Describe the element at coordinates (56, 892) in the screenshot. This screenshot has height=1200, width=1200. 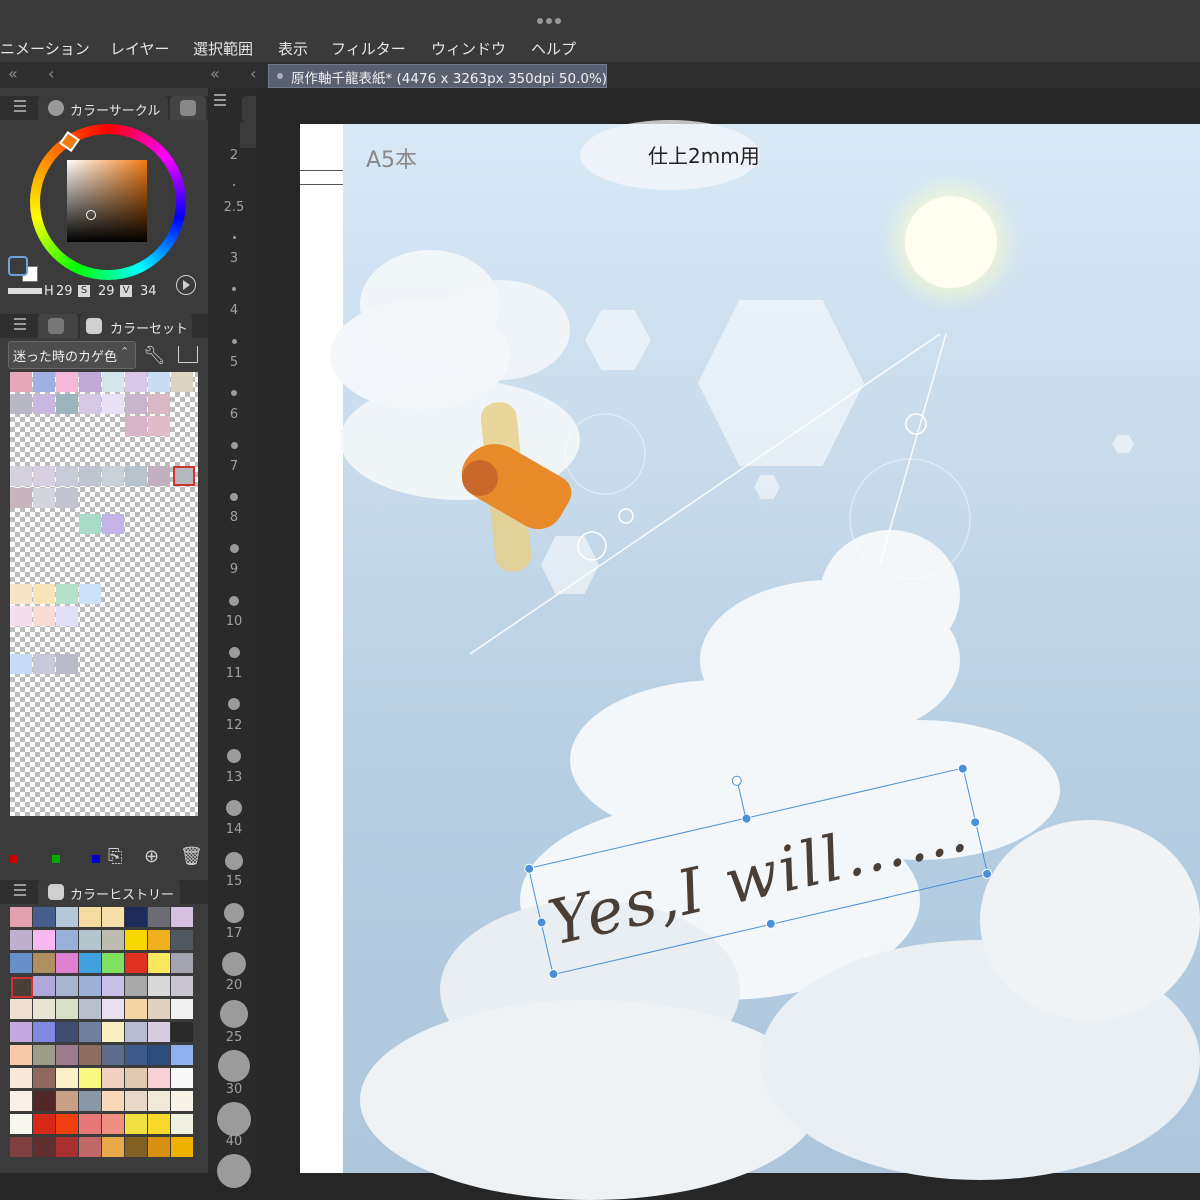
I see `history-icon` at that location.